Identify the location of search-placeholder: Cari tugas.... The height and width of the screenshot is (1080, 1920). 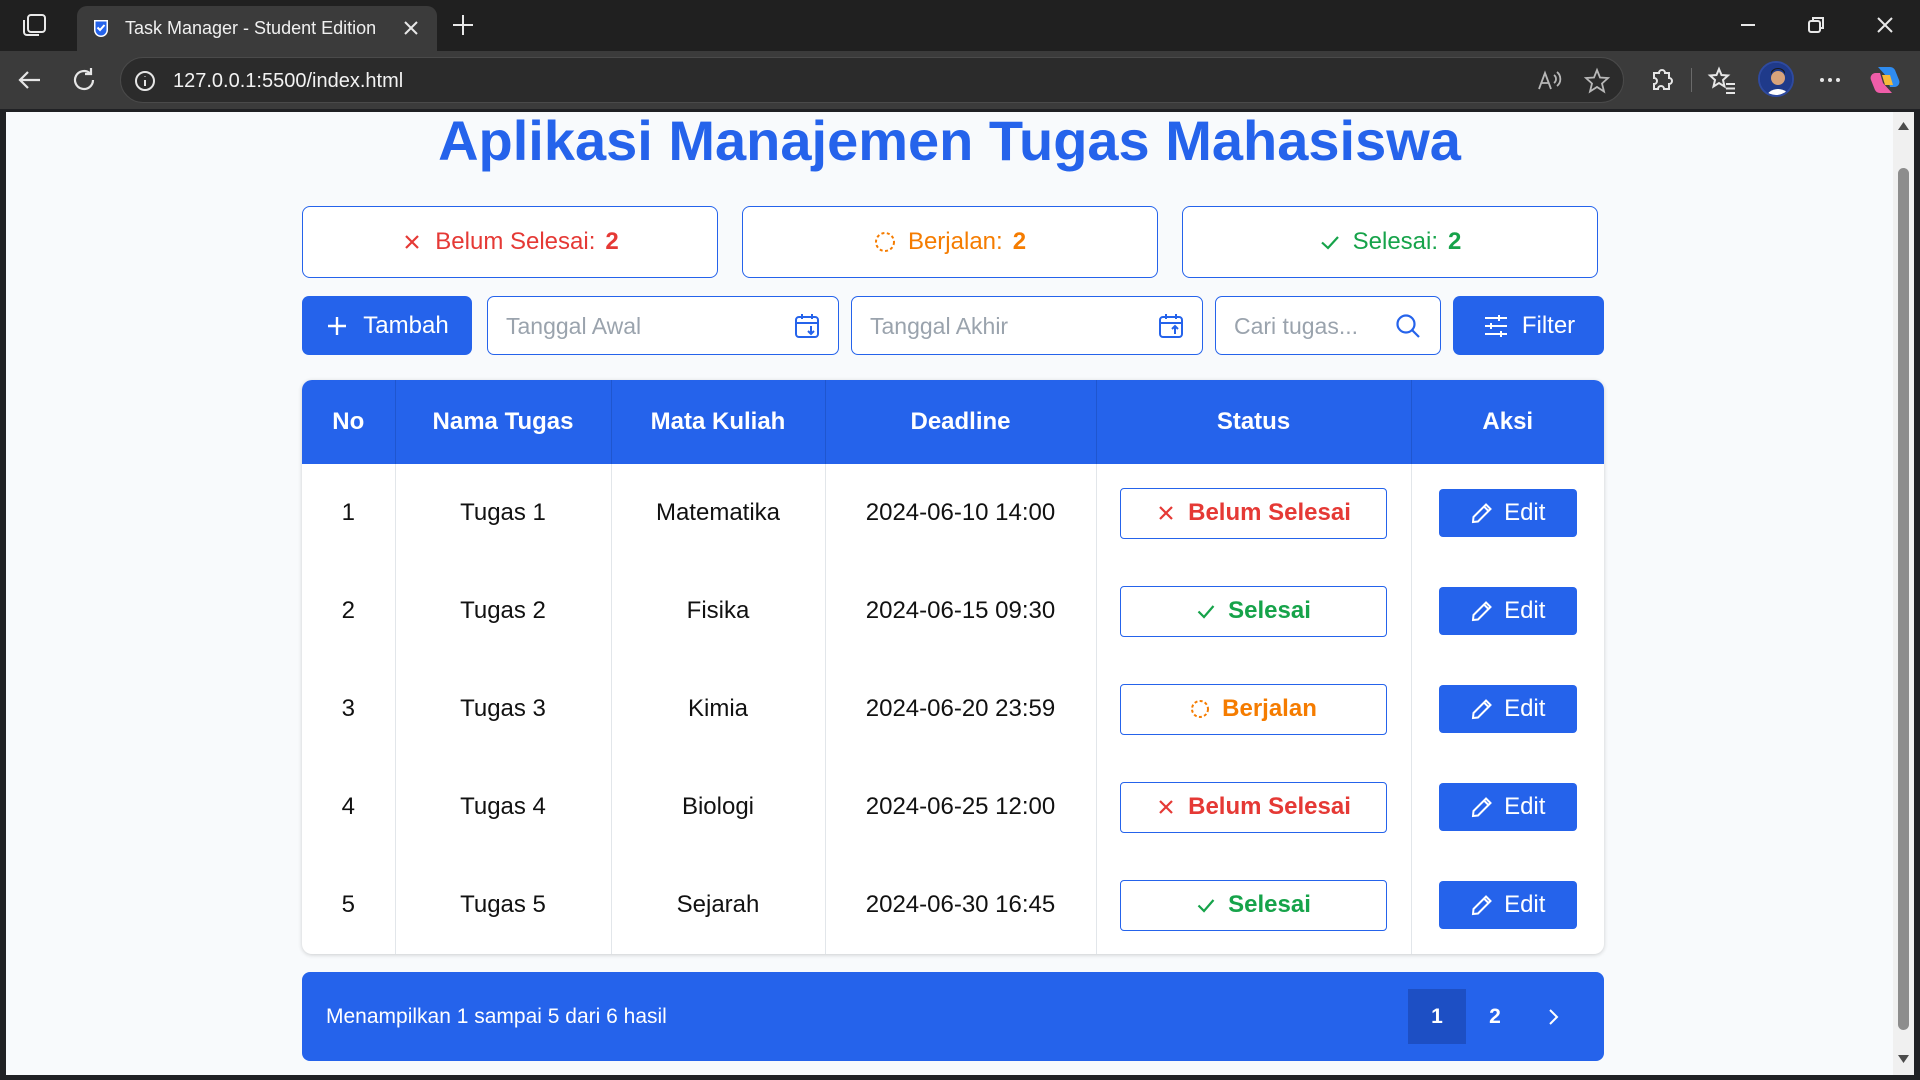
(1296, 326).